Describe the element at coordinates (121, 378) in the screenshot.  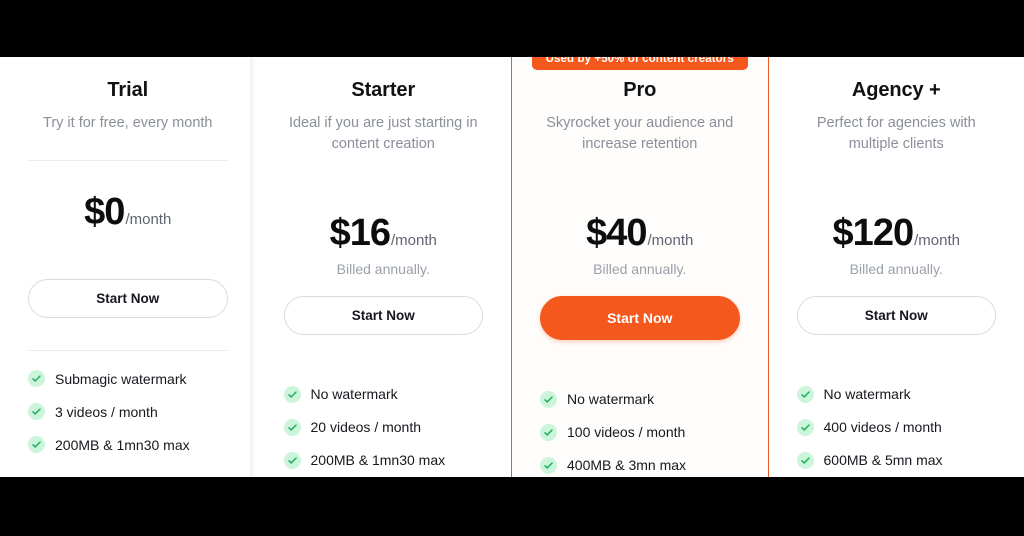
I see `feature-label: Submagic watermark` at that location.